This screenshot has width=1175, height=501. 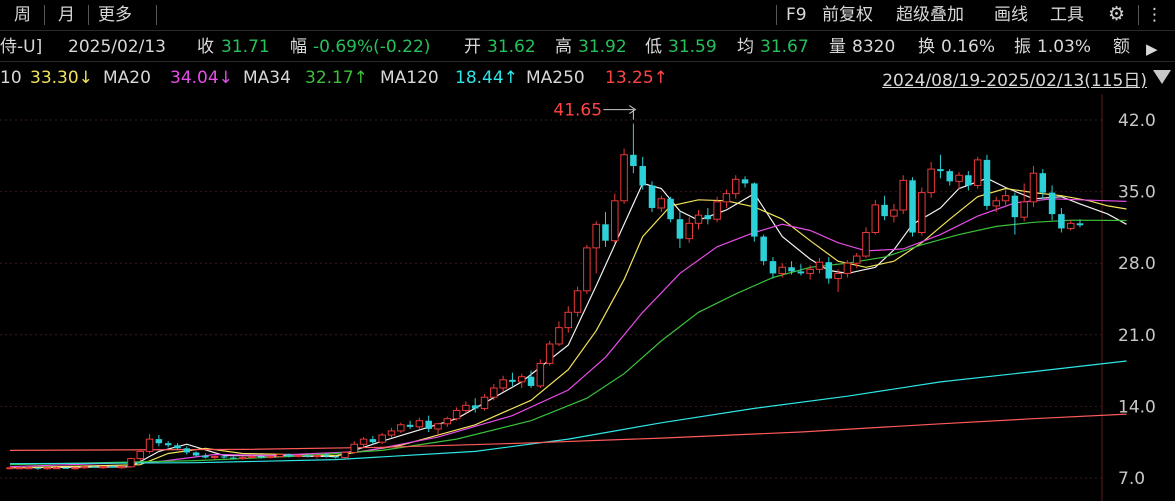 What do you see at coordinates (563, 47) in the screenshot?
I see `high-label: 高` at bounding box center [563, 47].